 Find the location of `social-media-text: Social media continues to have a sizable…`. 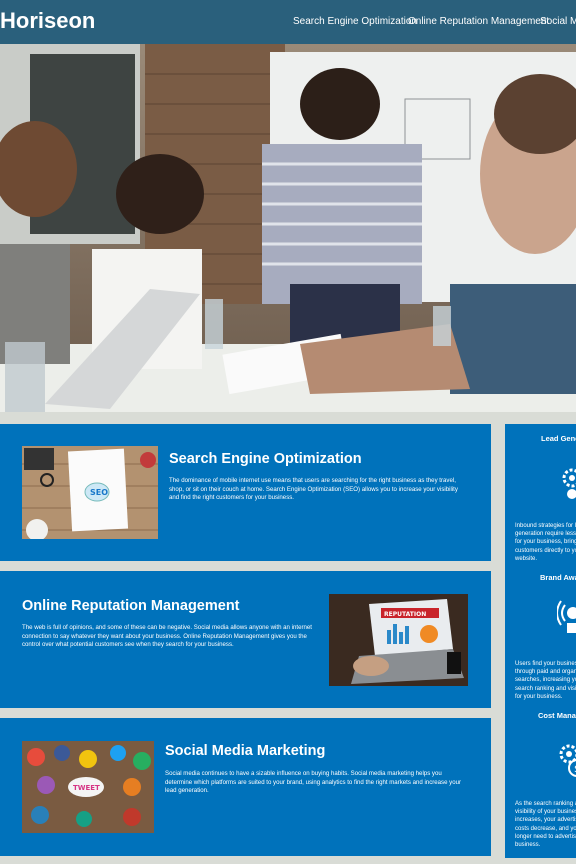

social-media-text: Social media continues to have a sizable… is located at coordinates (313, 782).